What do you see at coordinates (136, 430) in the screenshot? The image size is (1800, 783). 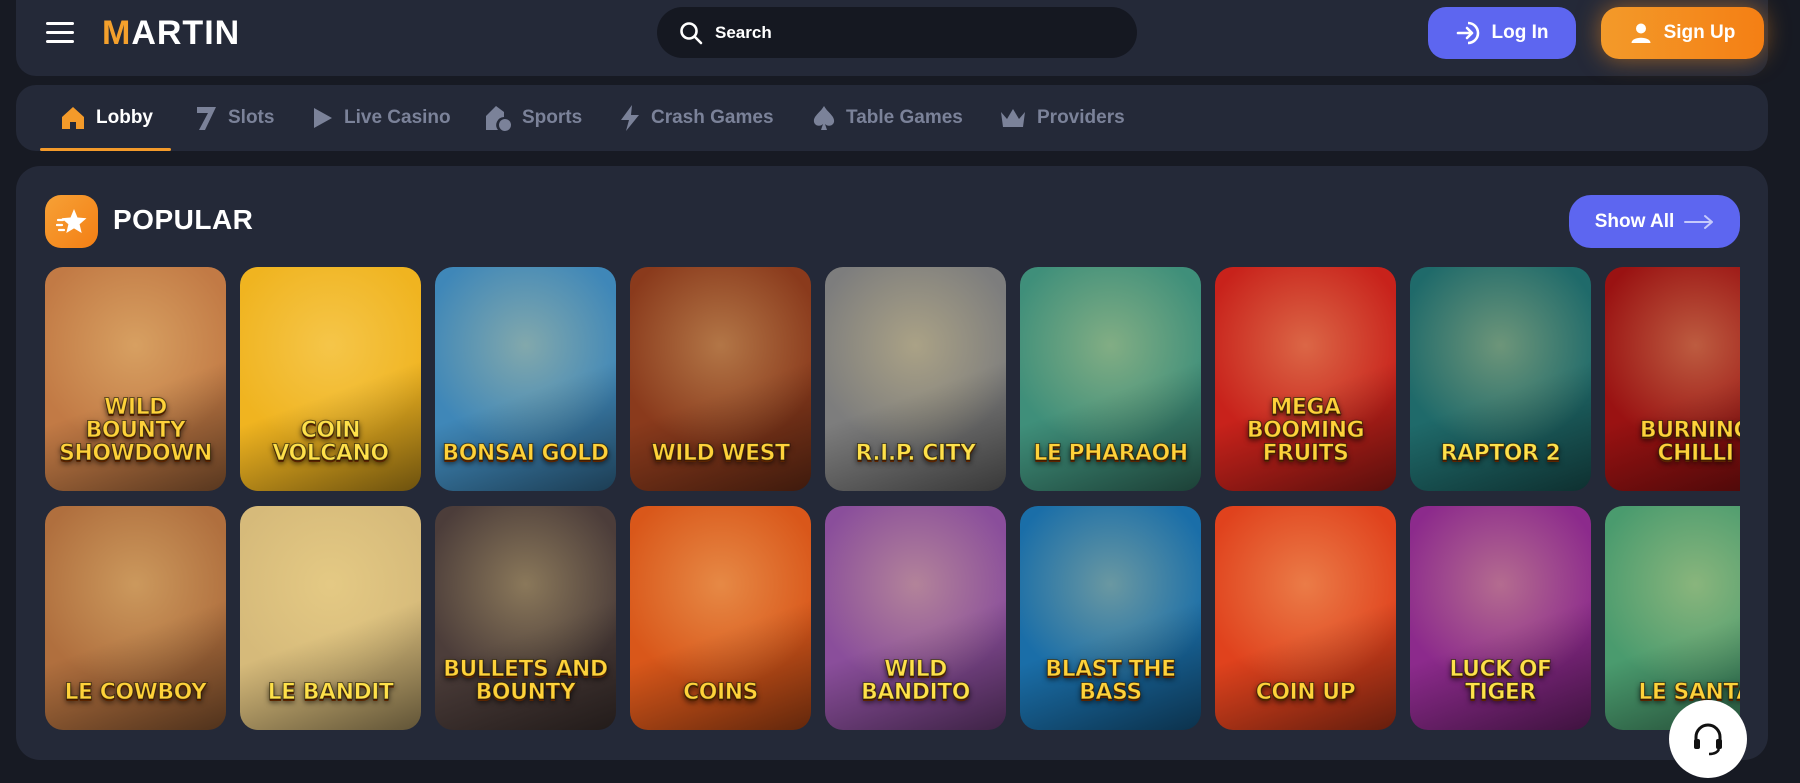 I see `game-title: Wild Bounty Showdown` at bounding box center [136, 430].